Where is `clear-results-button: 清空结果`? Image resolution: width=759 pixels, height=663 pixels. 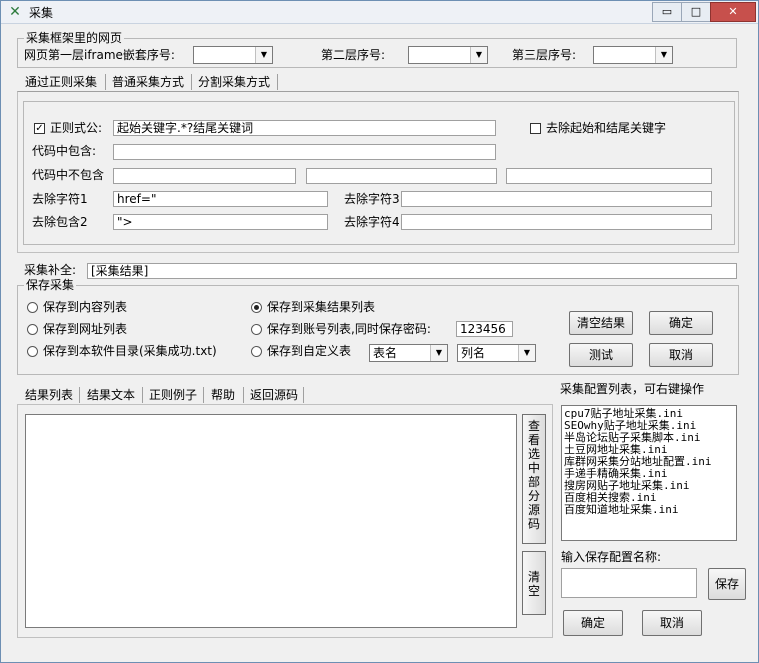 clear-results-button: 清空结果 is located at coordinates (601, 323).